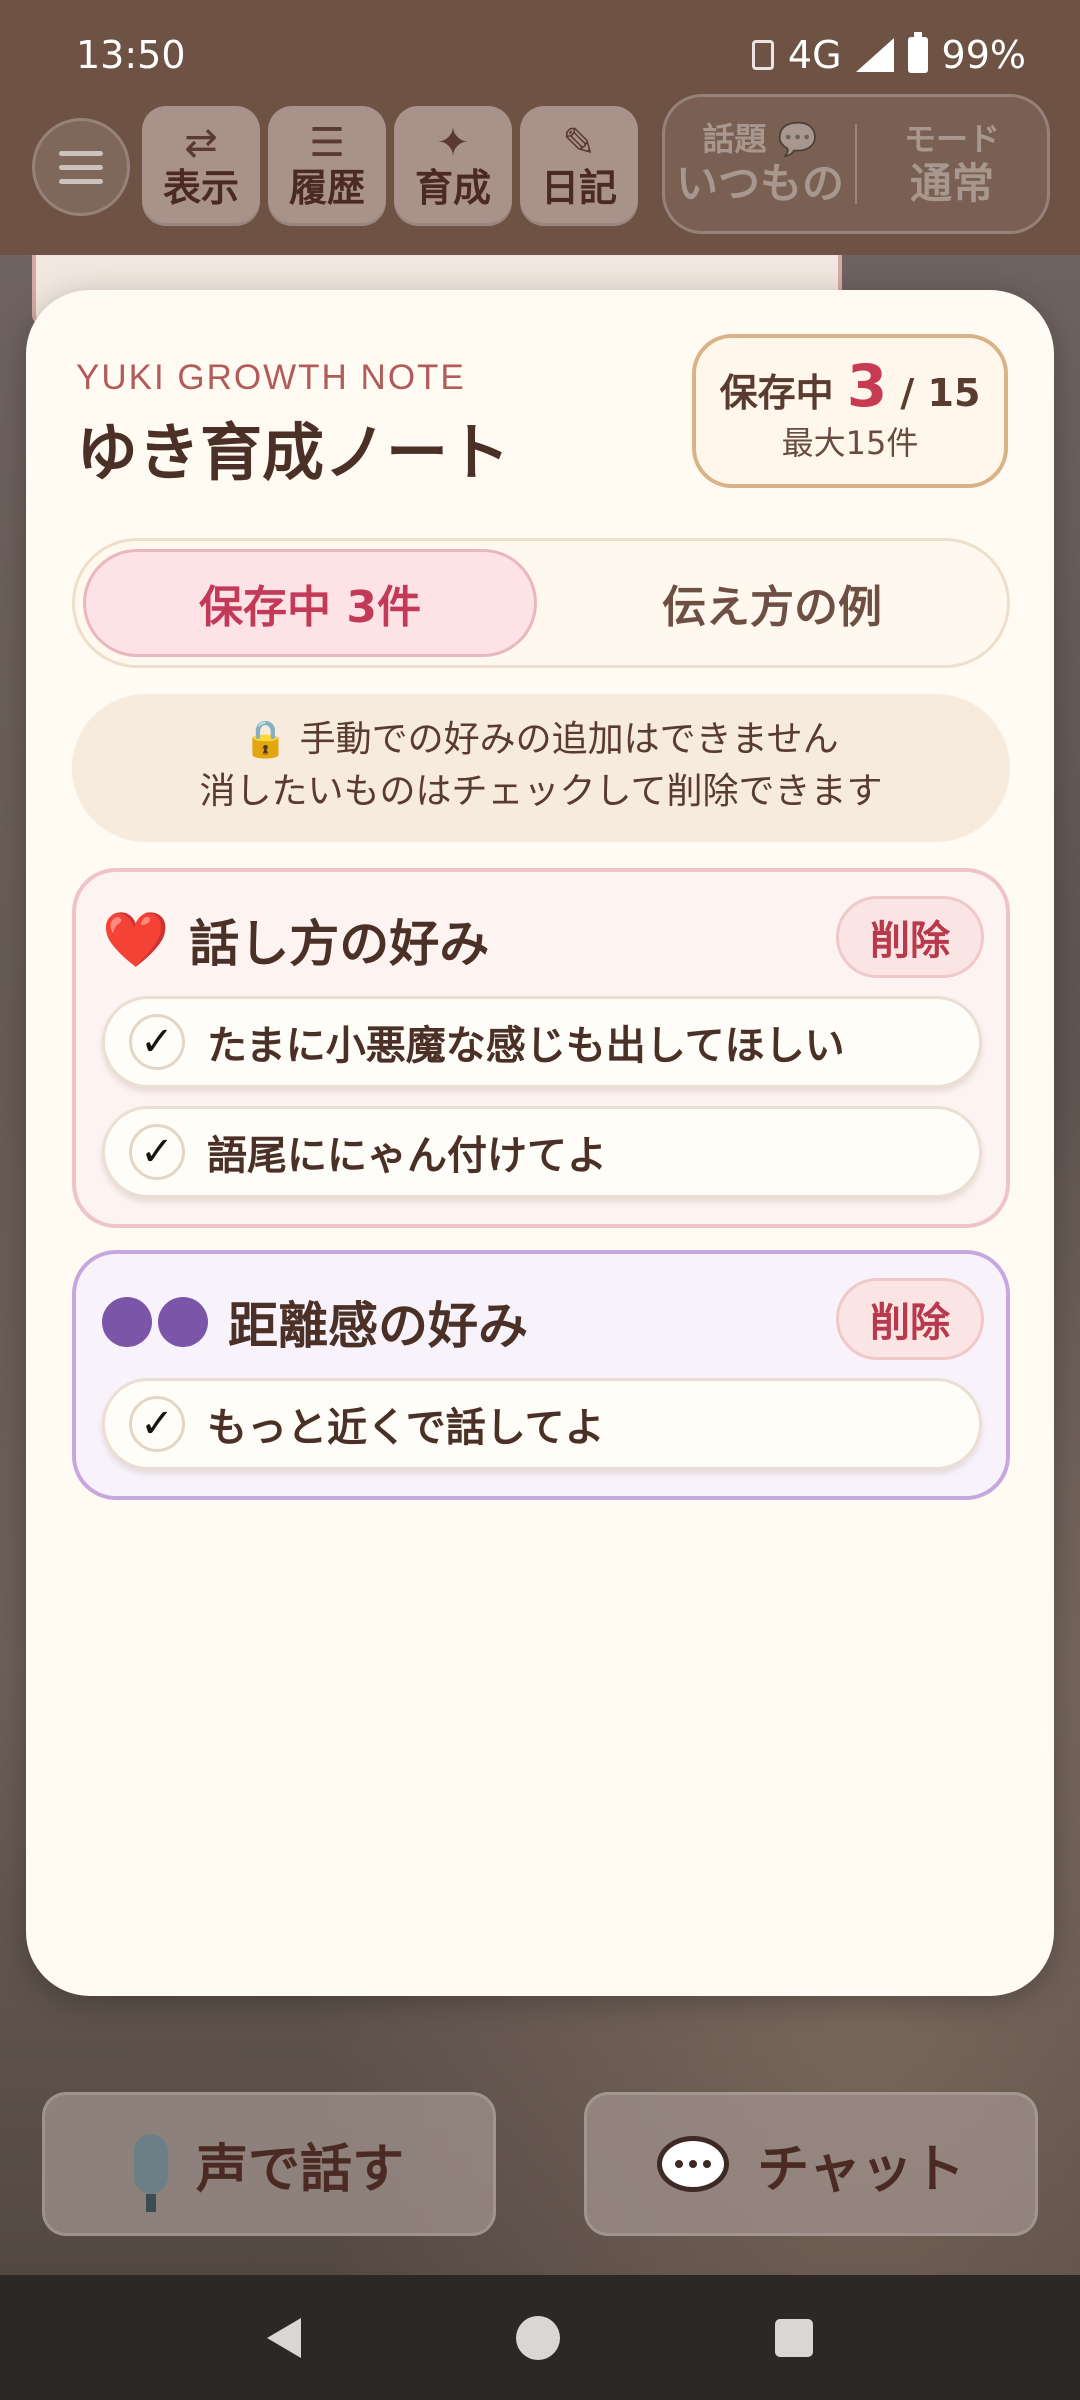 The width and height of the screenshot is (1080, 2400). Describe the element at coordinates (136, 939) in the screenshot. I see `heart-icon: ❤️` at that location.